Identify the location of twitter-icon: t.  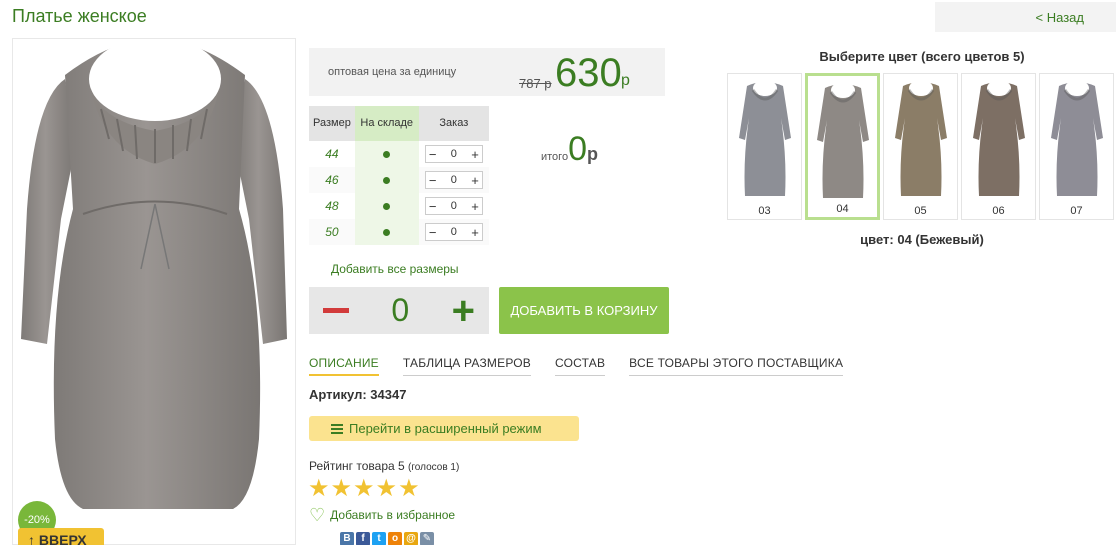
(379, 538).